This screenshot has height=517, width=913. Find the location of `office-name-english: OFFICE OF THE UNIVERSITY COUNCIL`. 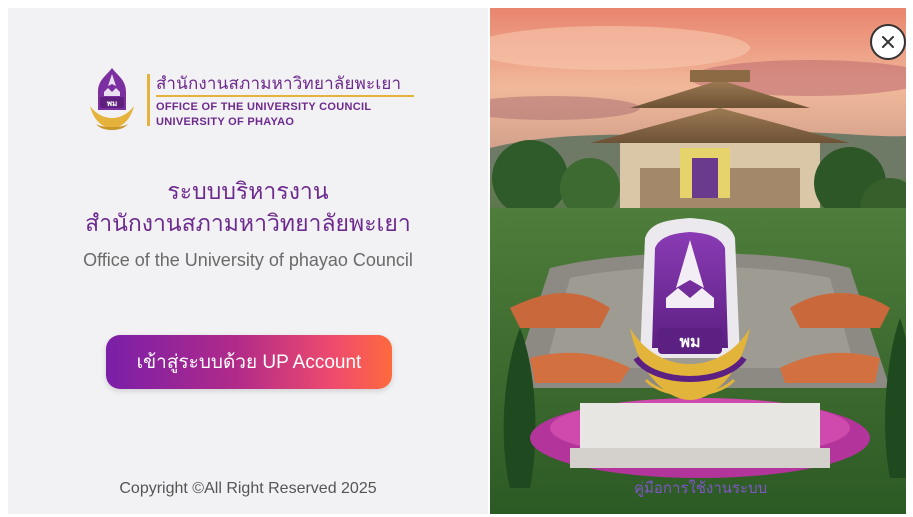

office-name-english: OFFICE OF THE UNIVERSITY COUNCIL is located at coordinates (264, 107).